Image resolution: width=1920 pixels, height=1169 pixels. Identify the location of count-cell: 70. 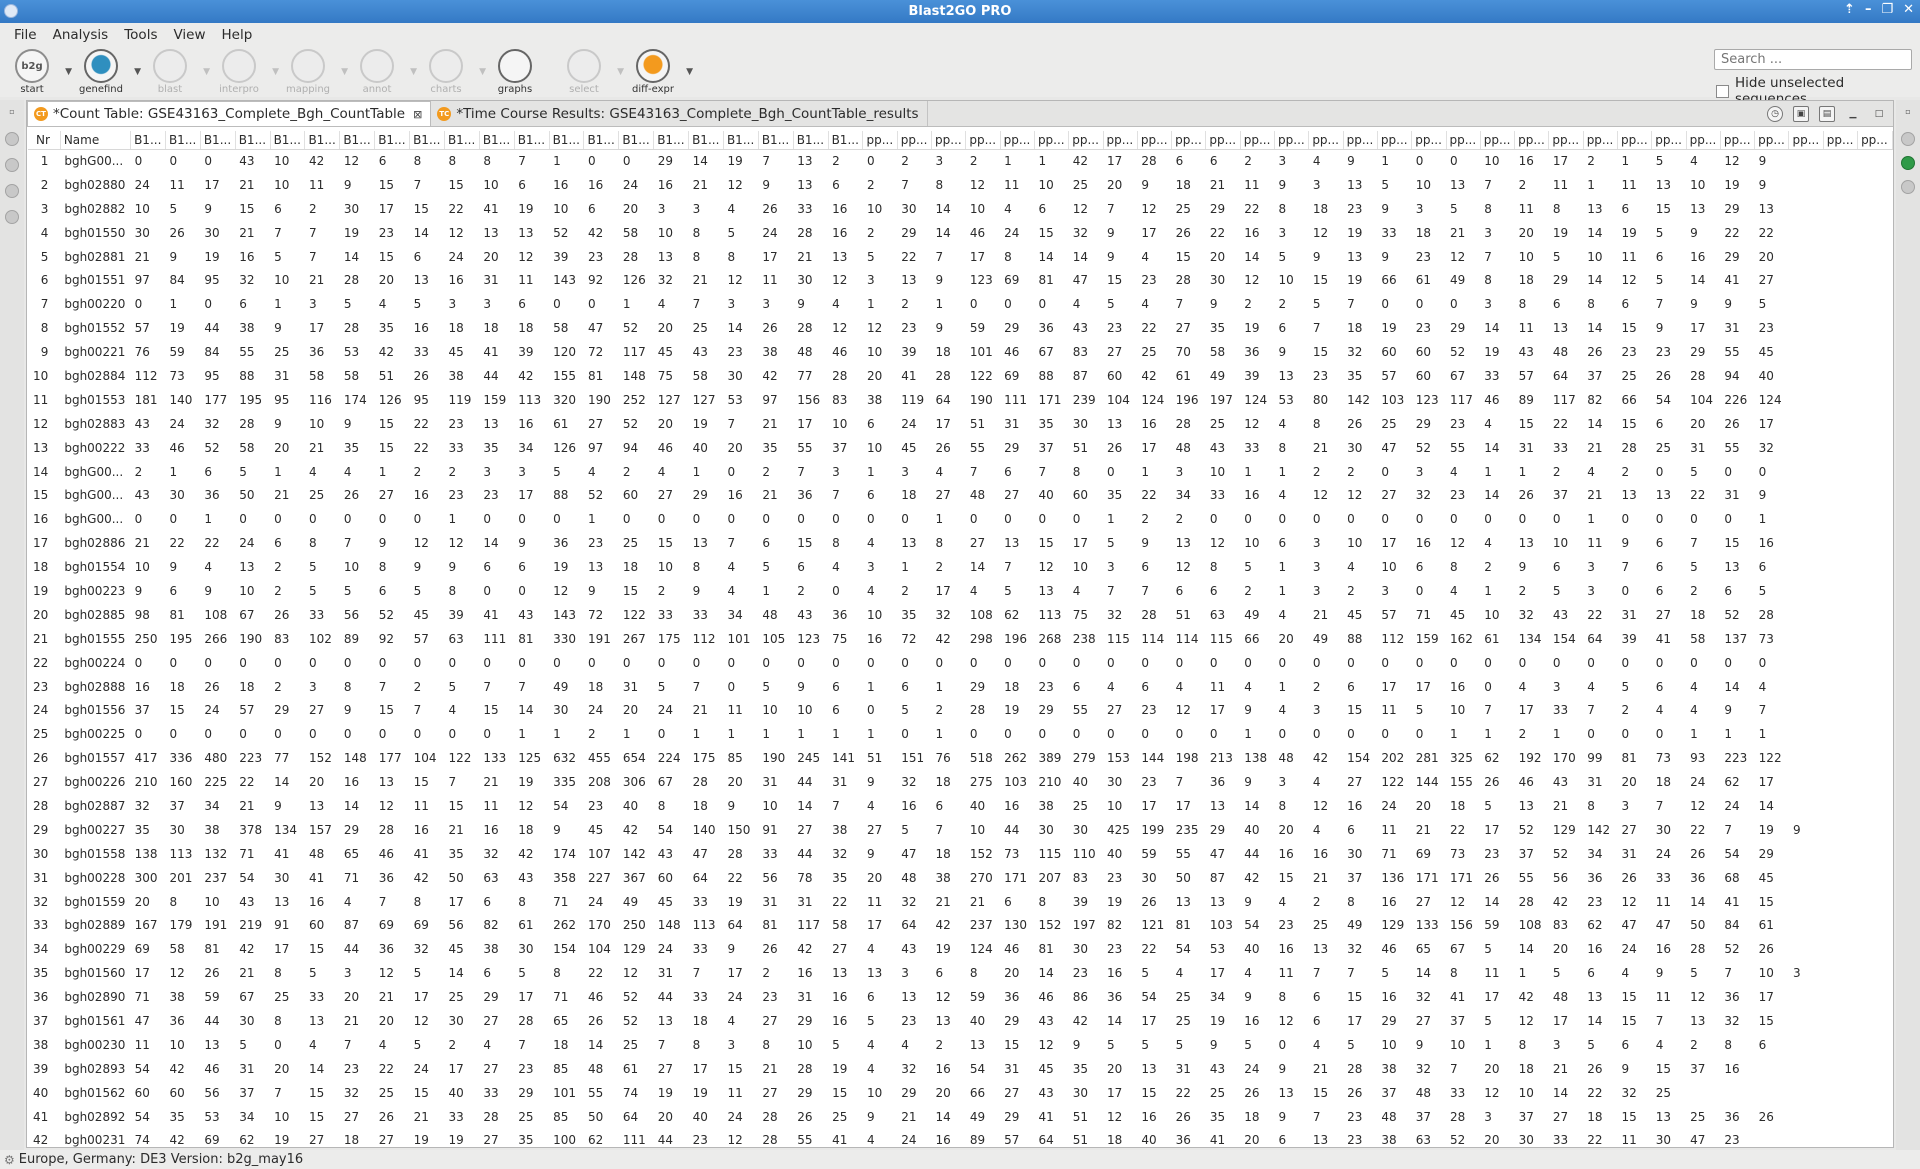
(1189, 352).